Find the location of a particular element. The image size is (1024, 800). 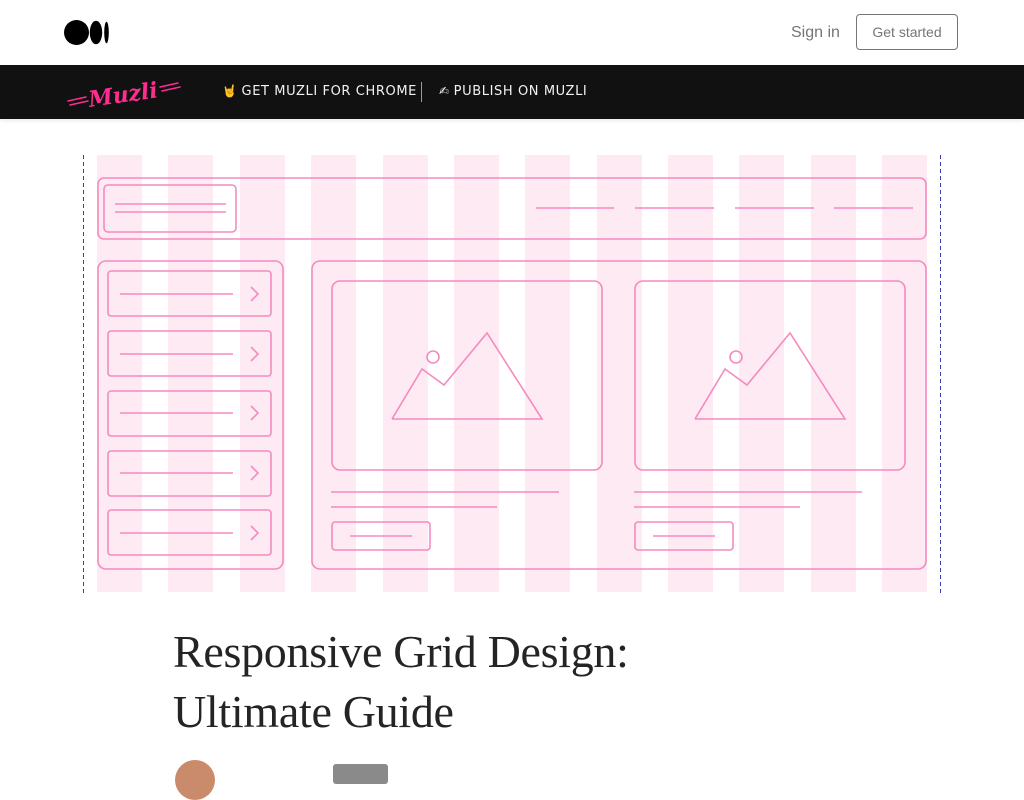

get-started-button: Get started is located at coordinates (907, 32).